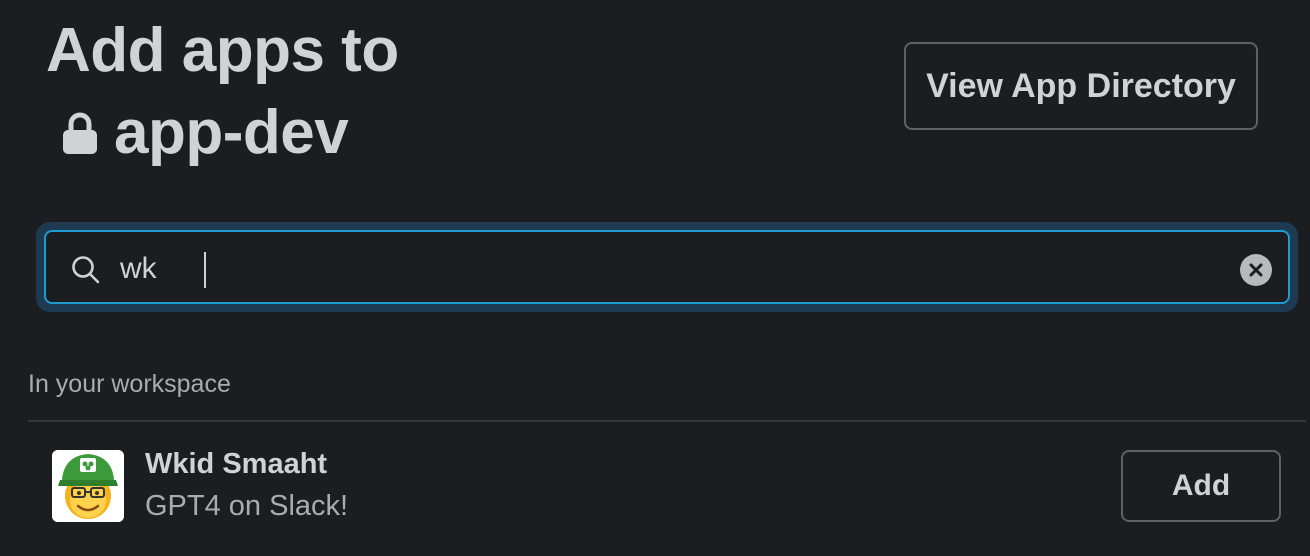 This screenshot has width=1310, height=556. Describe the element at coordinates (1201, 486) in the screenshot. I see `add-app-button: Add` at that location.